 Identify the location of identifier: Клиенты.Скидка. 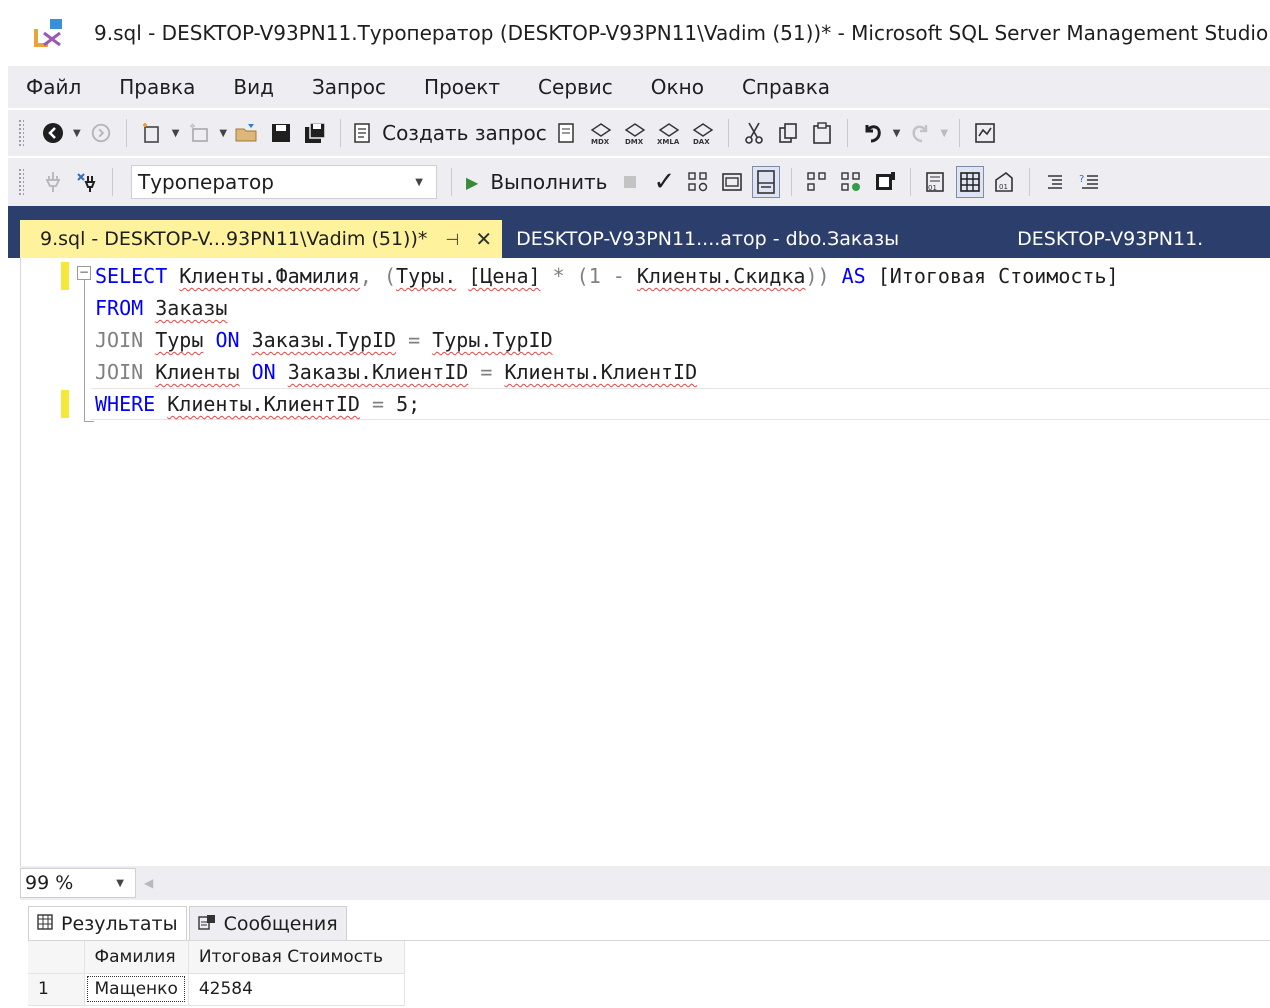
(721, 276).